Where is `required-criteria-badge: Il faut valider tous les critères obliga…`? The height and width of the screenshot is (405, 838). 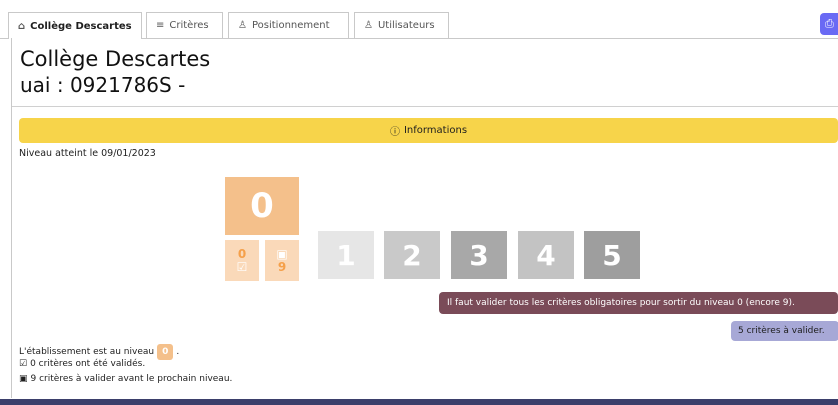 required-criteria-badge: Il faut valider tous les critères obliga… is located at coordinates (638, 303).